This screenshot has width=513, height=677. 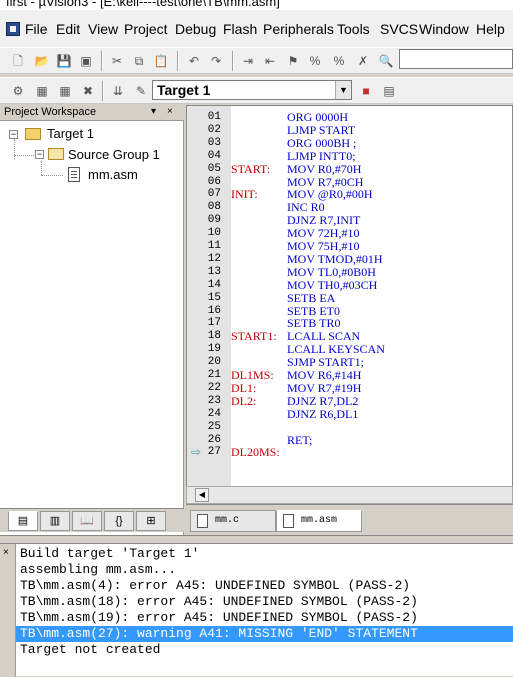 What do you see at coordinates (343, 90) in the screenshot?
I see `chevron-down-icon: ▼` at bounding box center [343, 90].